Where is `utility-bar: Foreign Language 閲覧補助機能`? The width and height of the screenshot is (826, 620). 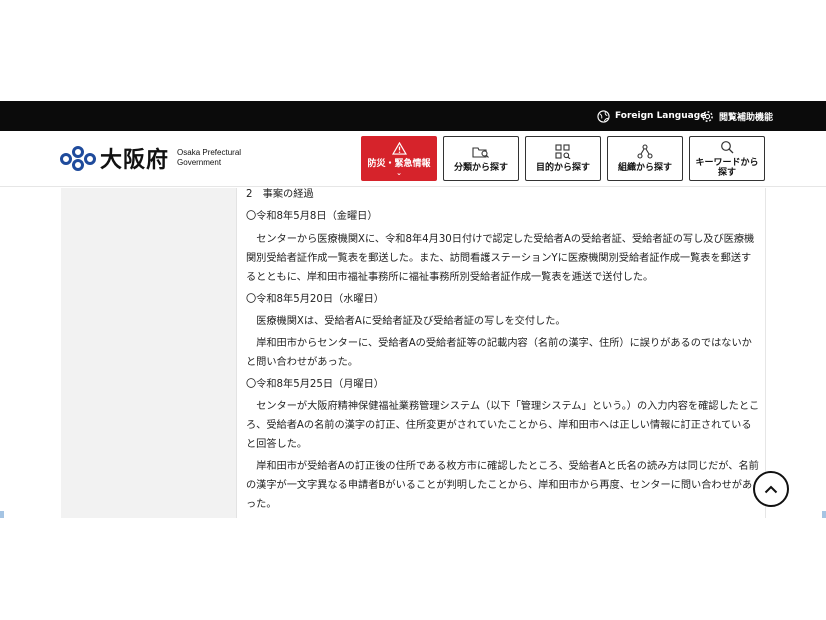 utility-bar: Foreign Language 閲覧補助機能 is located at coordinates (413, 116).